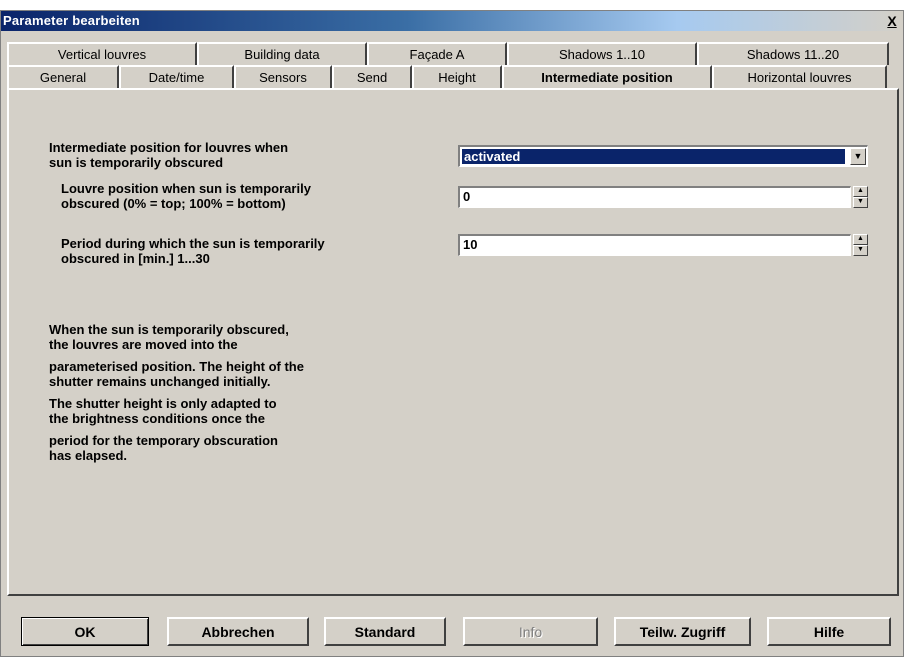 Image resolution: width=906 pixels, height=659 pixels. Describe the element at coordinates (858, 156) in the screenshot. I see `chevron-down-icon: ▼` at that location.